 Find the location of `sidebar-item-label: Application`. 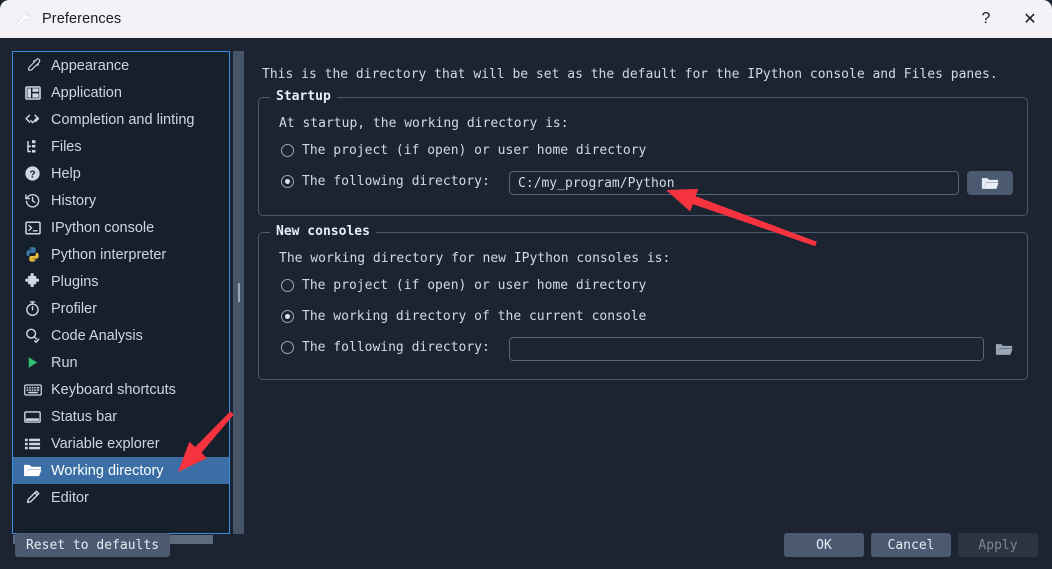

sidebar-item-label: Application is located at coordinates (86, 92).